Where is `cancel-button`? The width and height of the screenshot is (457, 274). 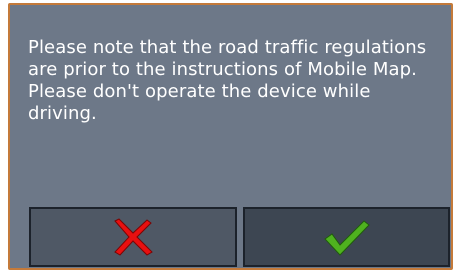 cancel-button is located at coordinates (133, 237).